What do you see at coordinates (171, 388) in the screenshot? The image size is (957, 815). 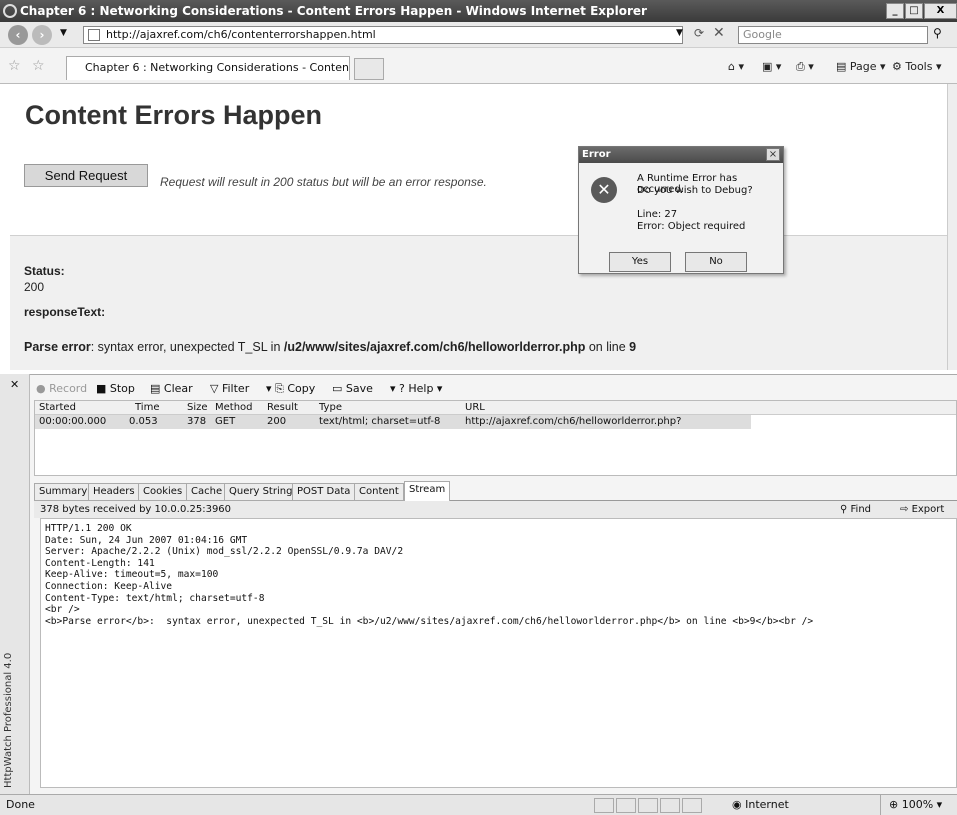 I see `clear-button: ▤ Clear` at bounding box center [171, 388].